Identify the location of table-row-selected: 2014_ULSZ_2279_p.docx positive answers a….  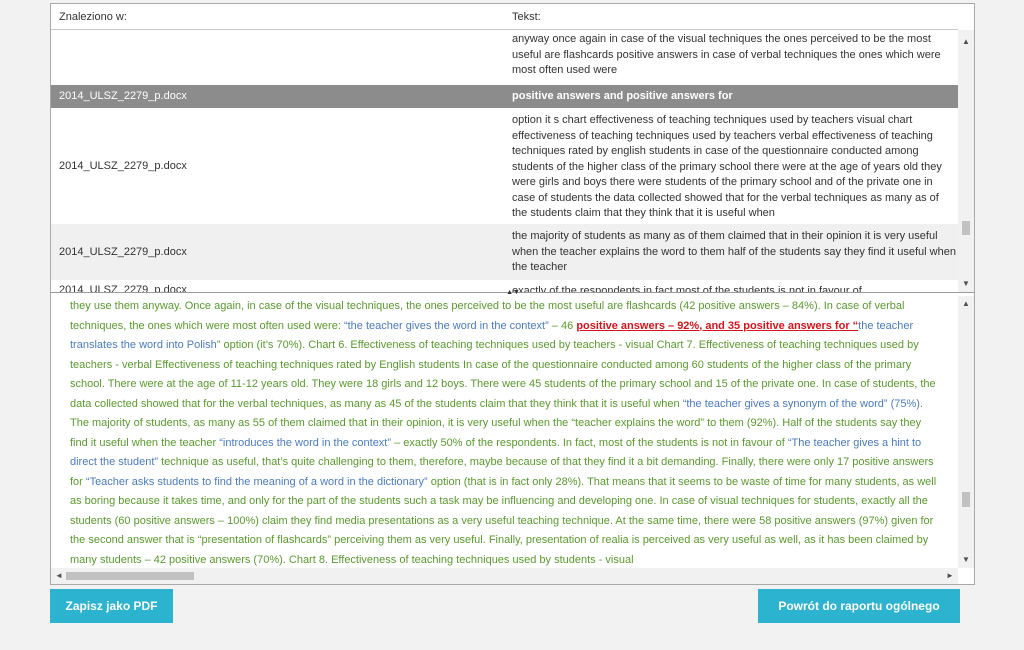
(504, 96).